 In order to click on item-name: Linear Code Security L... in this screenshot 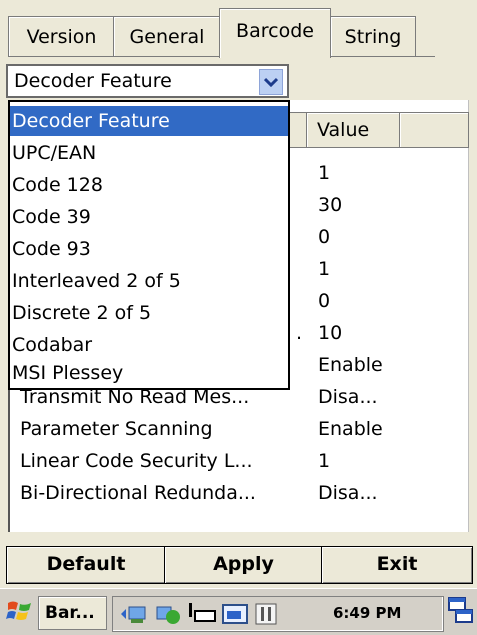, I will do `click(136, 461)`.